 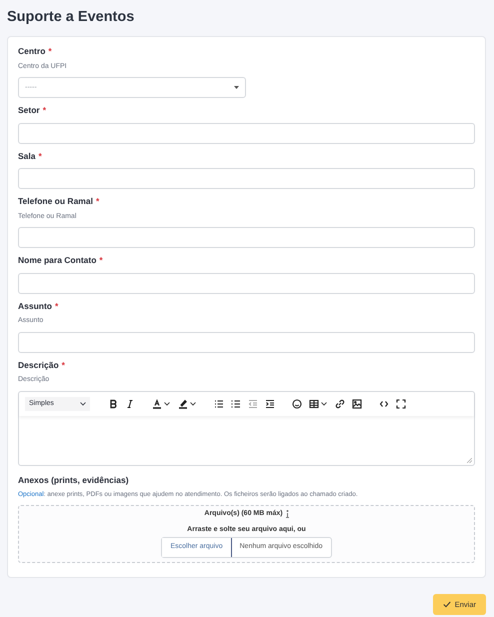 I want to click on link-icon, so click(x=339, y=403).